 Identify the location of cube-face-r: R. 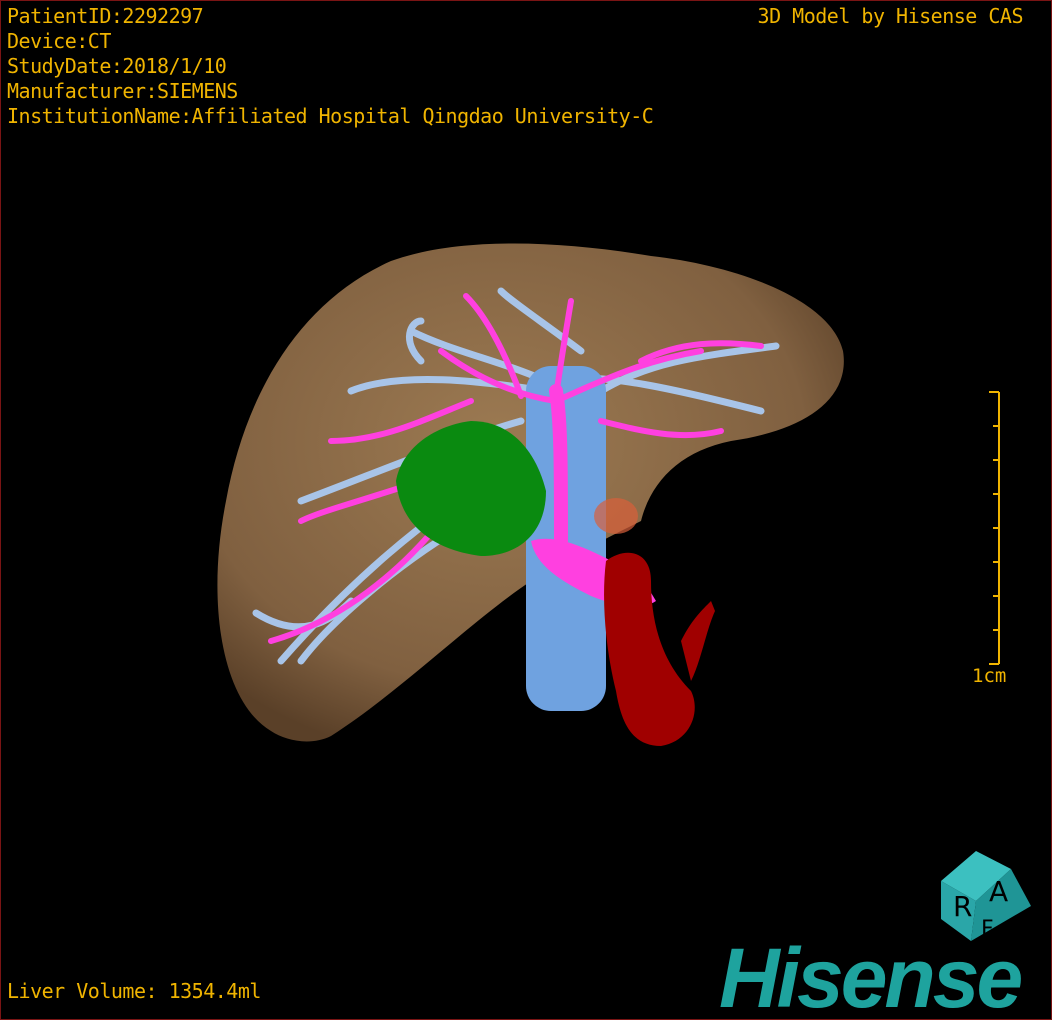
(962, 906).